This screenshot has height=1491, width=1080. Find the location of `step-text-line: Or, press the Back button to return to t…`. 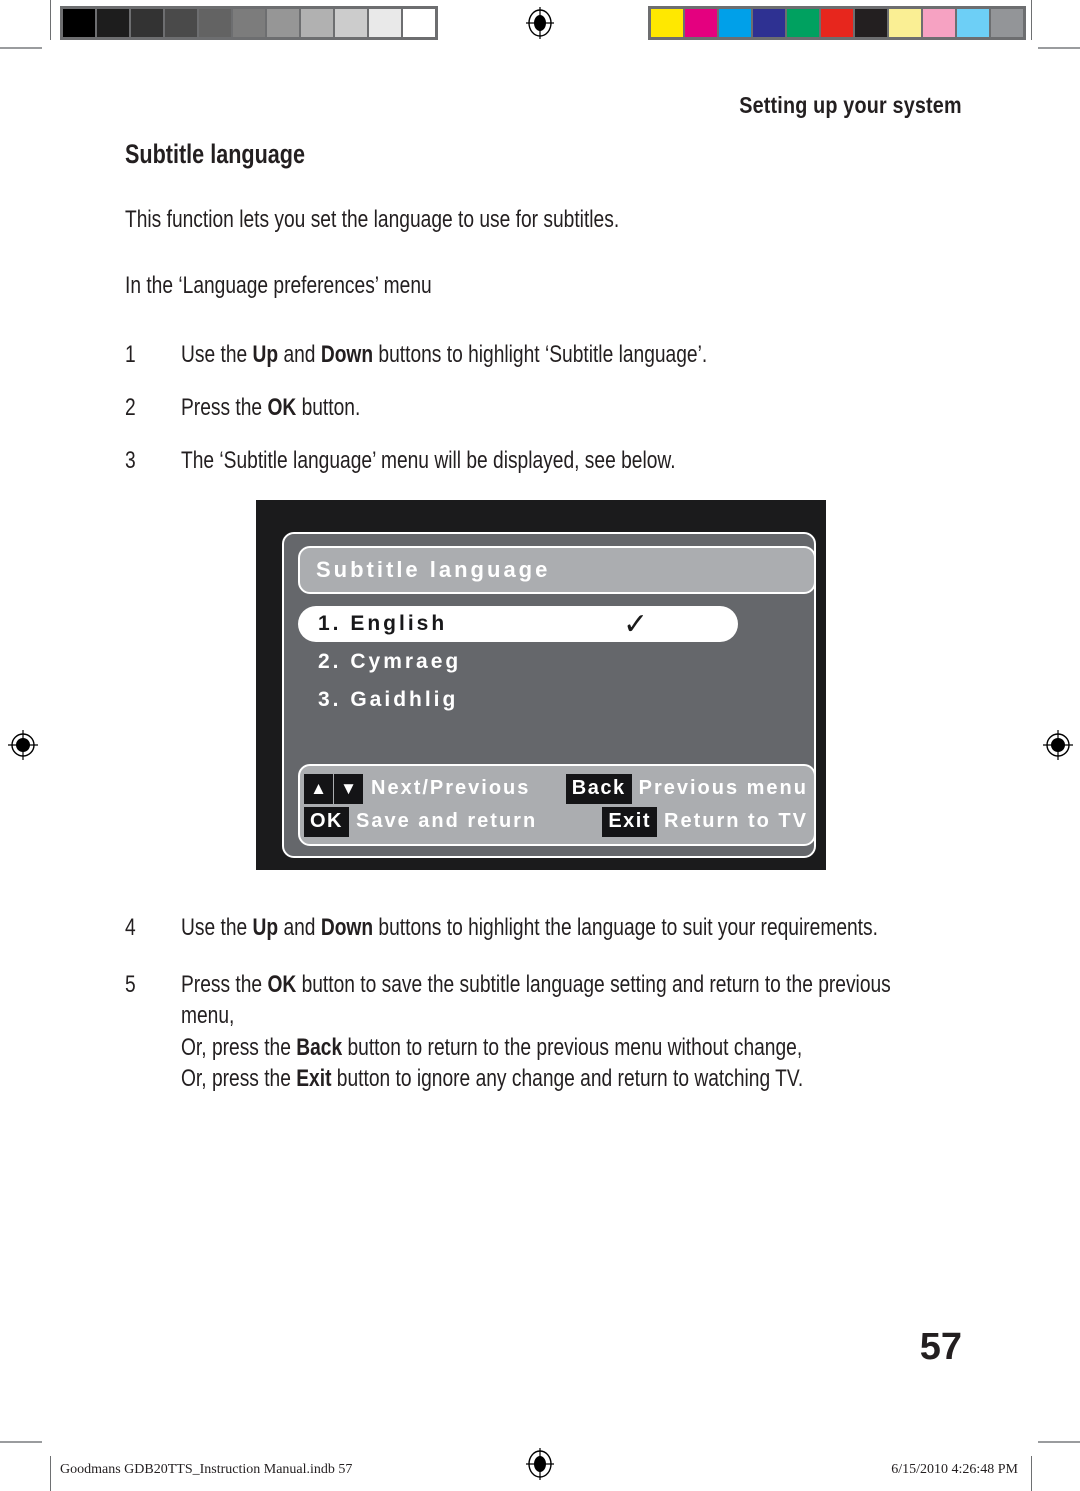

step-text-line: Or, press the Back button to return to t… is located at coordinates (624, 1047).